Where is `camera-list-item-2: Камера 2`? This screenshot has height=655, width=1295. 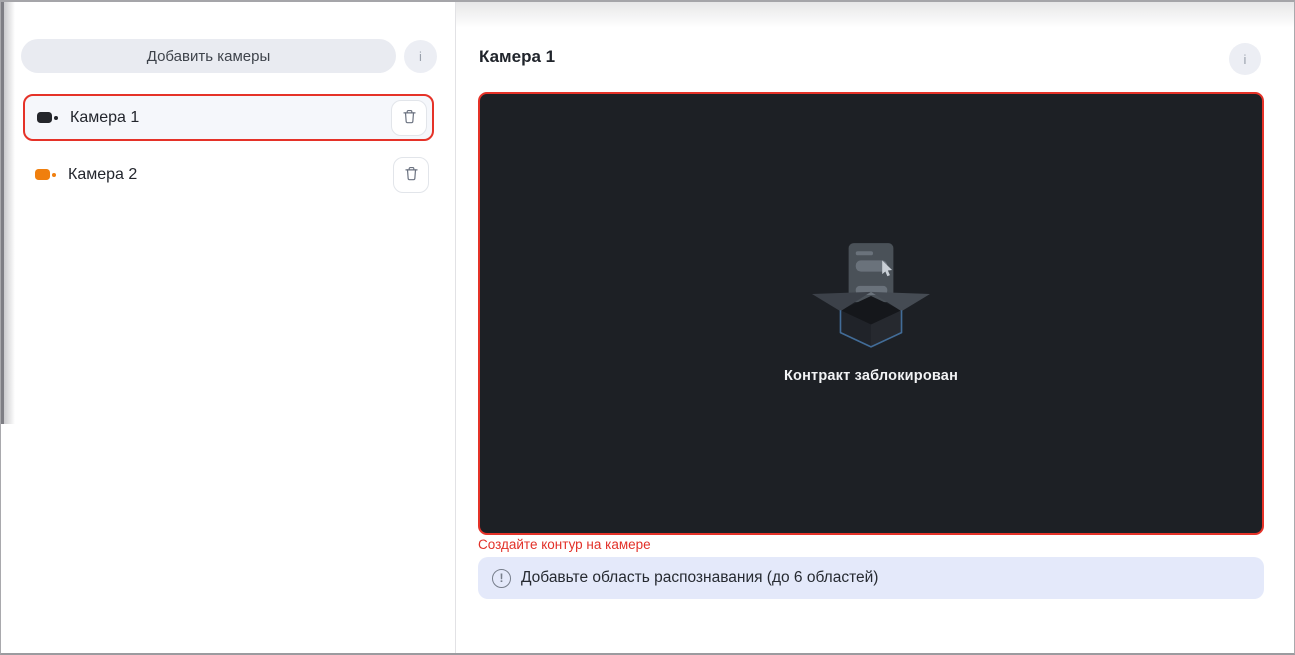 camera-list-item-2: Камера 2 is located at coordinates (228, 174).